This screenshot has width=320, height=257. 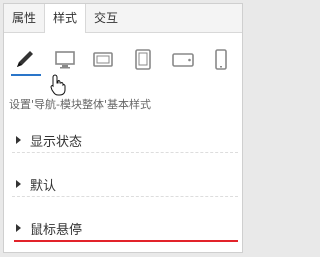 I want to click on desktop-icon, so click(x=65, y=60).